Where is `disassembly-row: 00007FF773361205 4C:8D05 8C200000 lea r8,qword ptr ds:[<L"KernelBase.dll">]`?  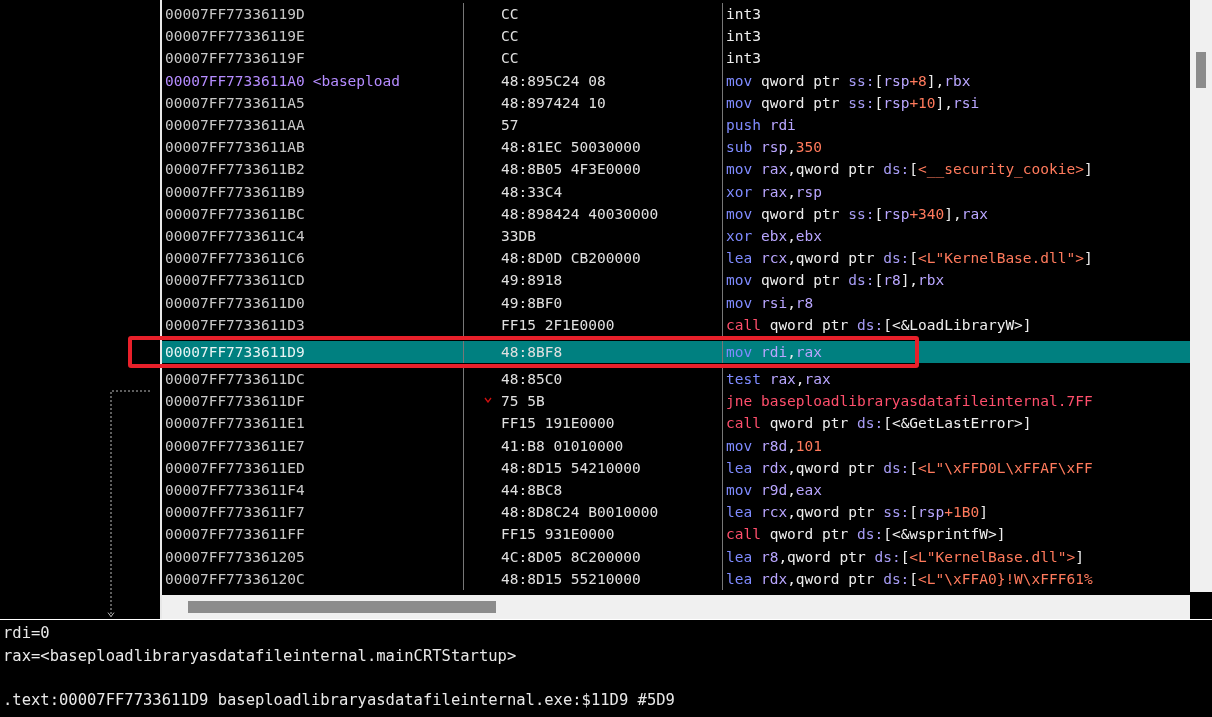
disassembly-row: 00007FF773361205 4C:8D05 8C200000 lea r8,qword ptr ds:[<L"KernelBase.dll">] is located at coordinates (676, 556).